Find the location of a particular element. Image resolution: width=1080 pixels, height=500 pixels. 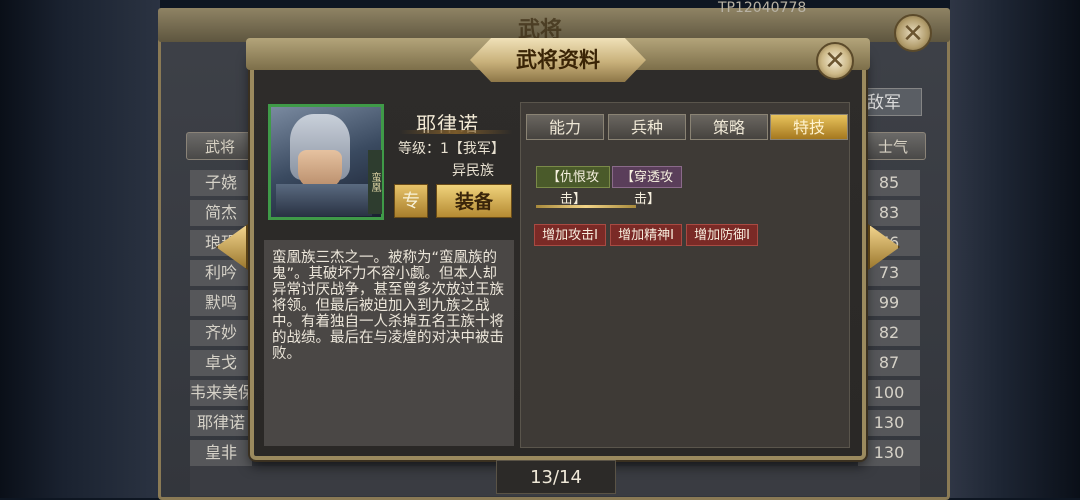

dialog-close-button: ✕ is located at coordinates (835, 61).